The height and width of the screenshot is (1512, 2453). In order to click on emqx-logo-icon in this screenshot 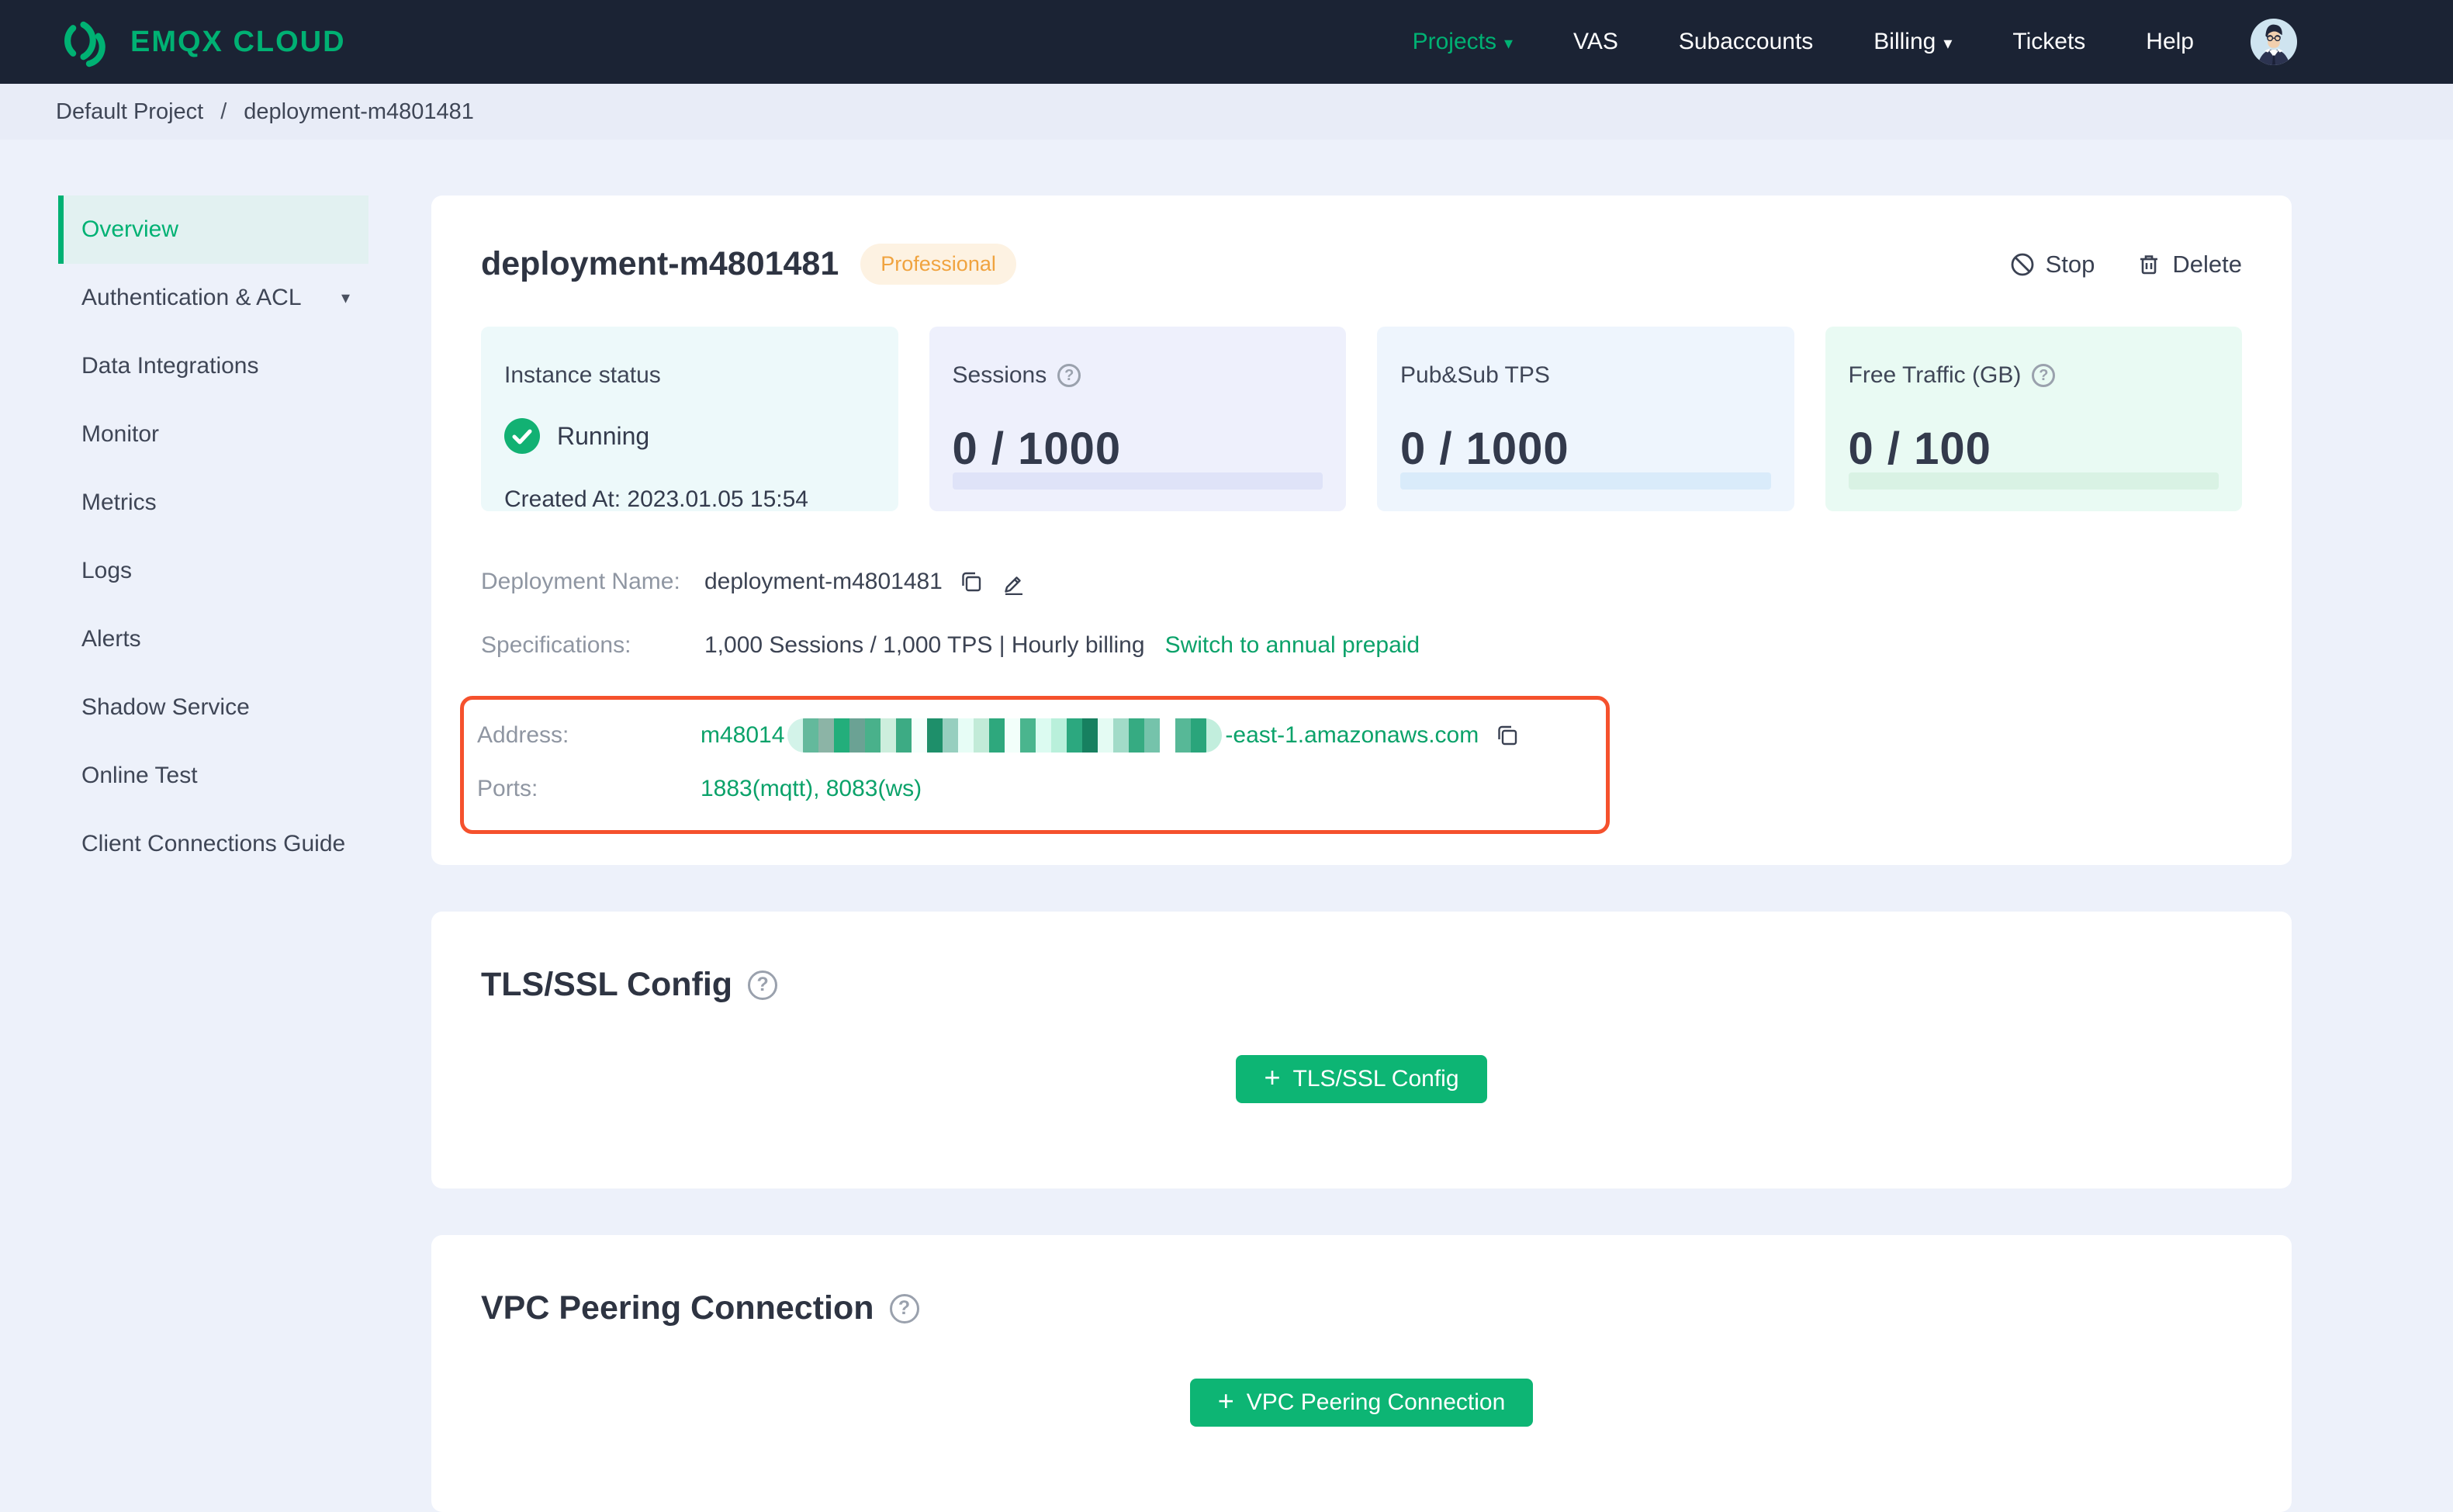, I will do `click(84, 42)`.